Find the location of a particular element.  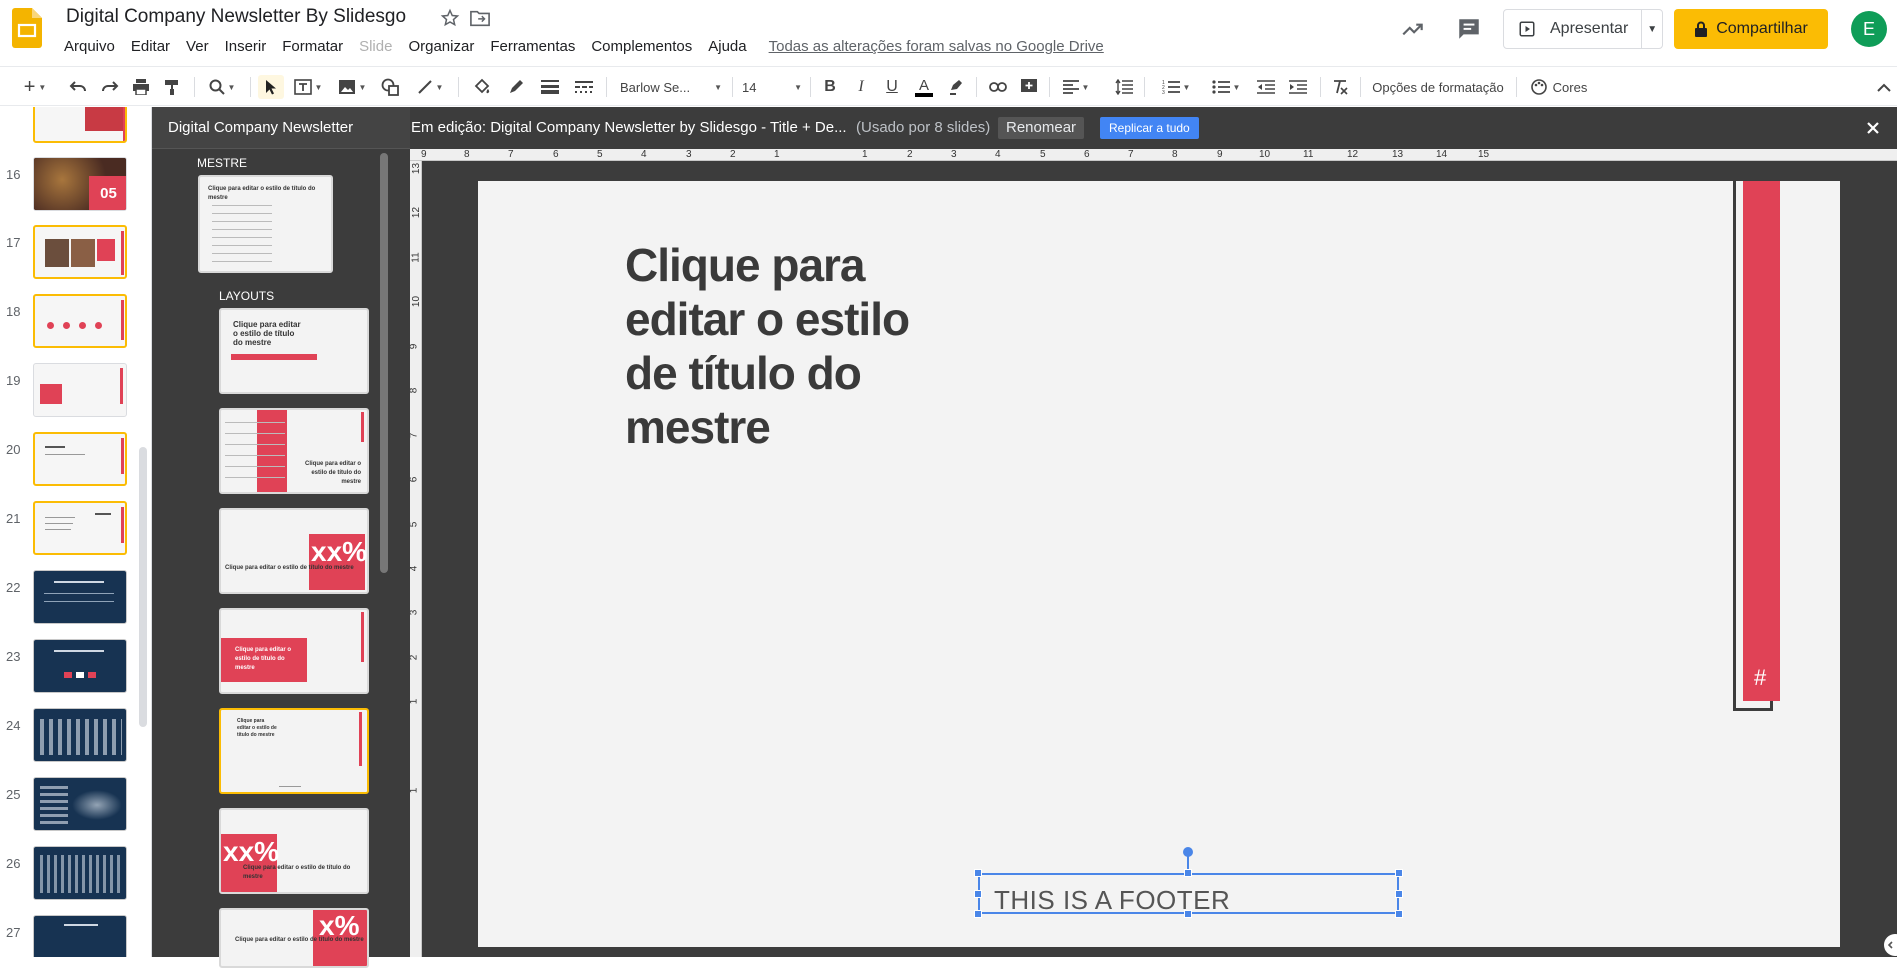

user-avatar: E is located at coordinates (1869, 29).